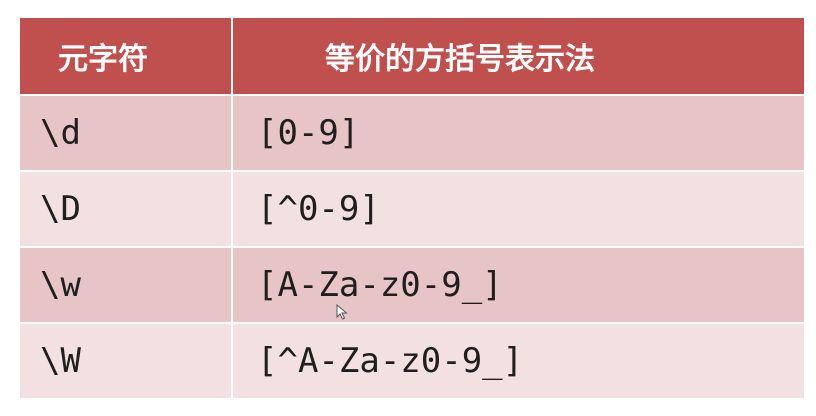 This screenshot has height=416, width=816. Describe the element at coordinates (518, 208) in the screenshot. I see `equivalent-cell: [^0-9]` at that location.